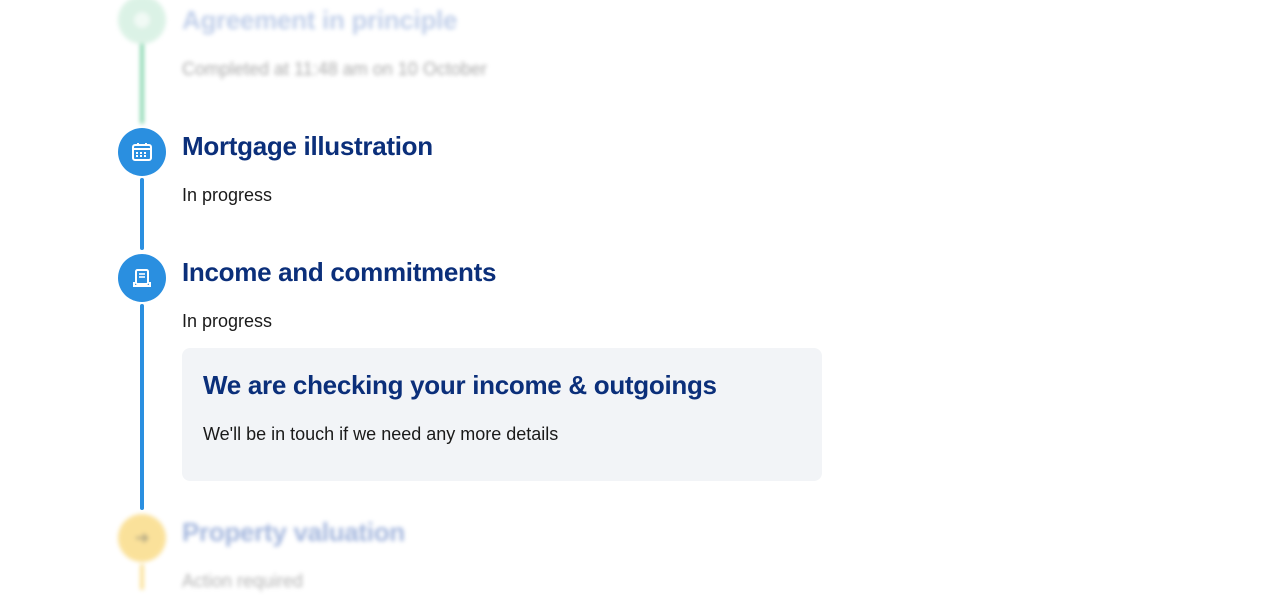 Image resolution: width=1280 pixels, height=598 pixels. I want to click on arrow-right-icon, so click(142, 538).